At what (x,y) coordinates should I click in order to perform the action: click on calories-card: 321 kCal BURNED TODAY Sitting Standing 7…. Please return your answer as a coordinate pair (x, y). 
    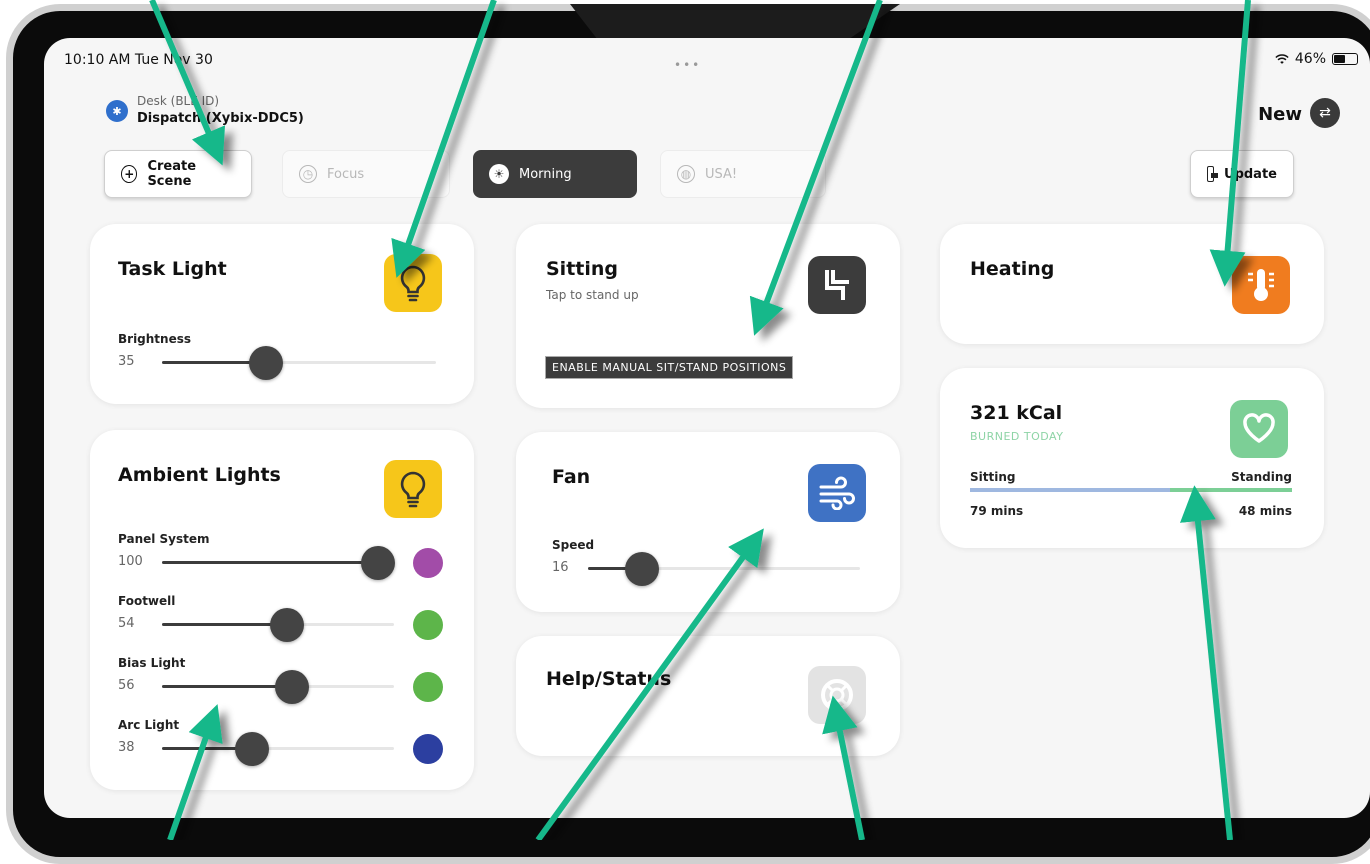
    Looking at the image, I should click on (1132, 458).